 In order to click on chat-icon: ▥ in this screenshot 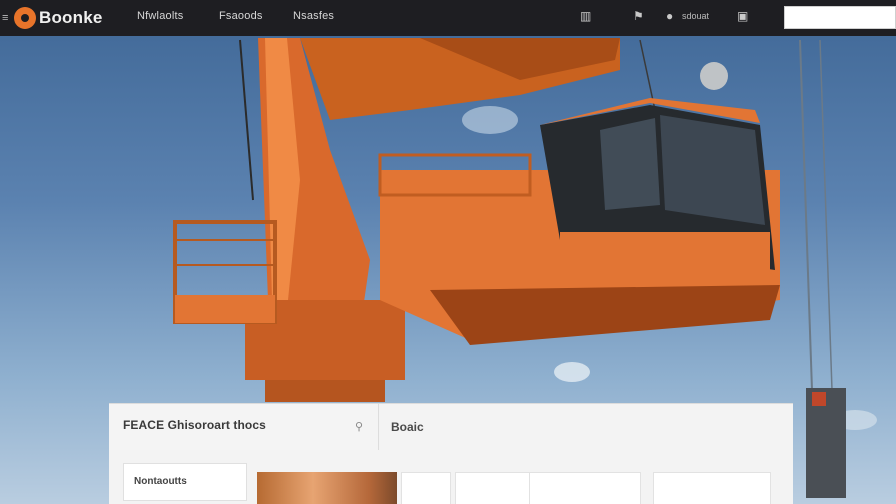, I will do `click(585, 16)`.